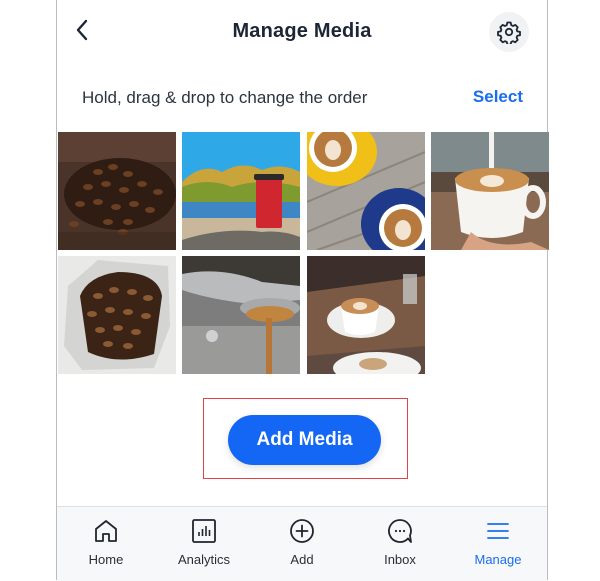  What do you see at coordinates (400, 531) in the screenshot?
I see `chat-bubble-icon` at bounding box center [400, 531].